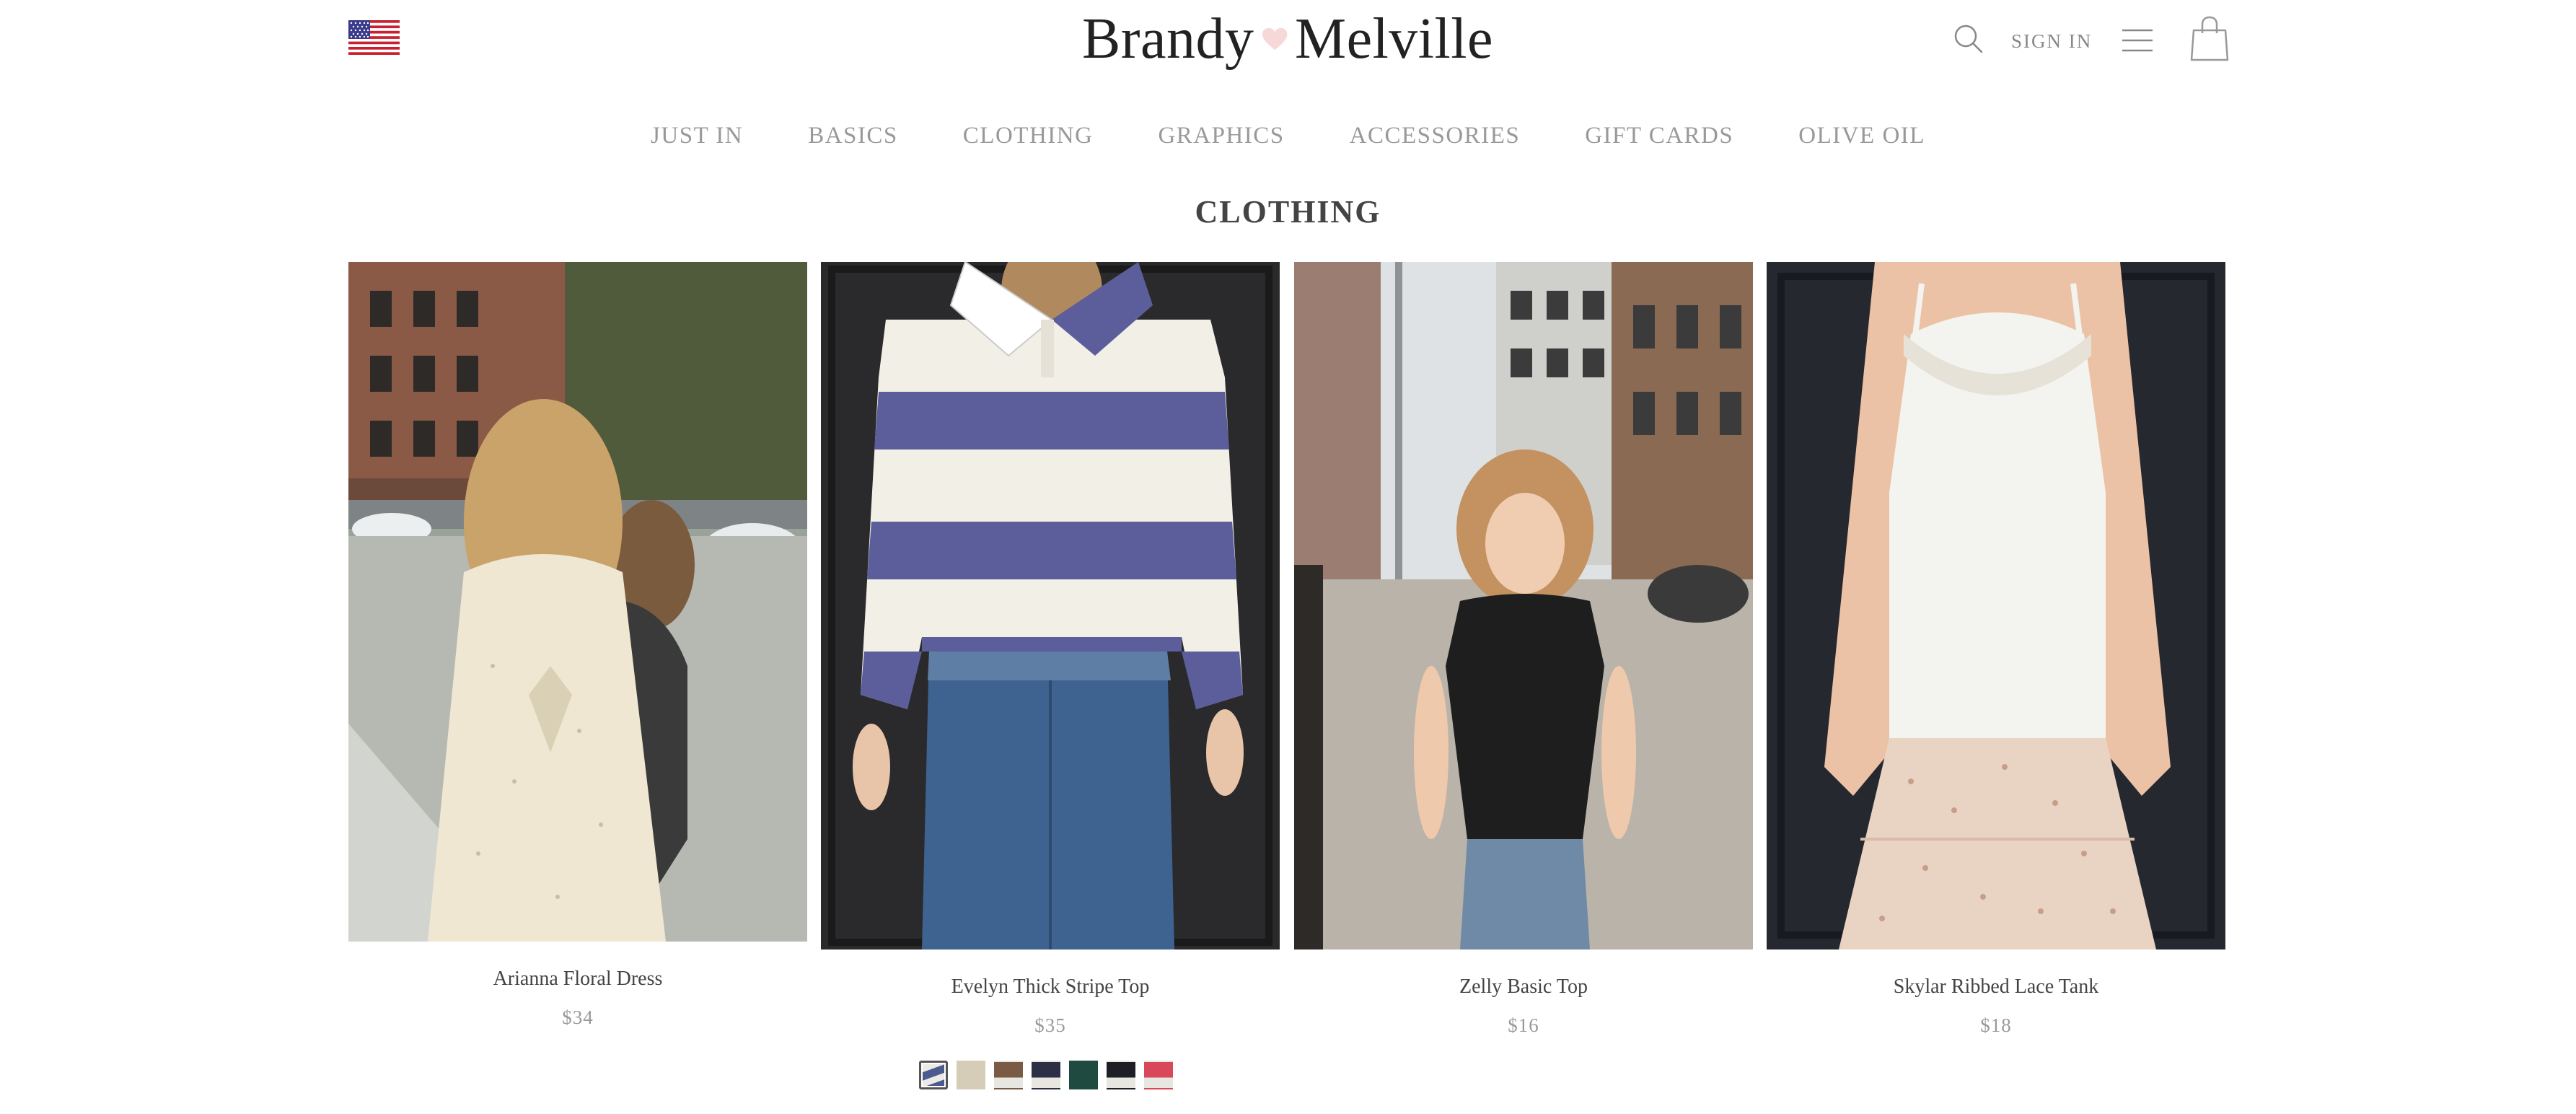  I want to click on us-flag-icon, so click(374, 37).